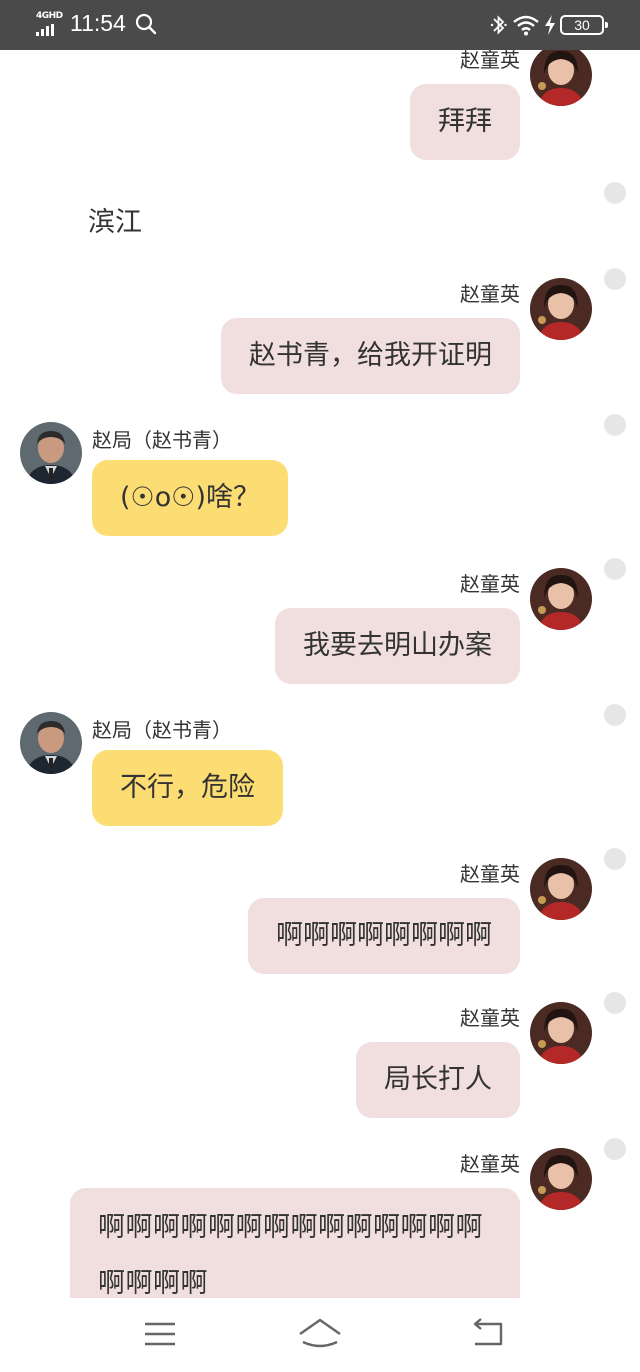 The width and height of the screenshot is (640, 1372). What do you see at coordinates (550, 25) in the screenshot?
I see `charging-icon` at bounding box center [550, 25].